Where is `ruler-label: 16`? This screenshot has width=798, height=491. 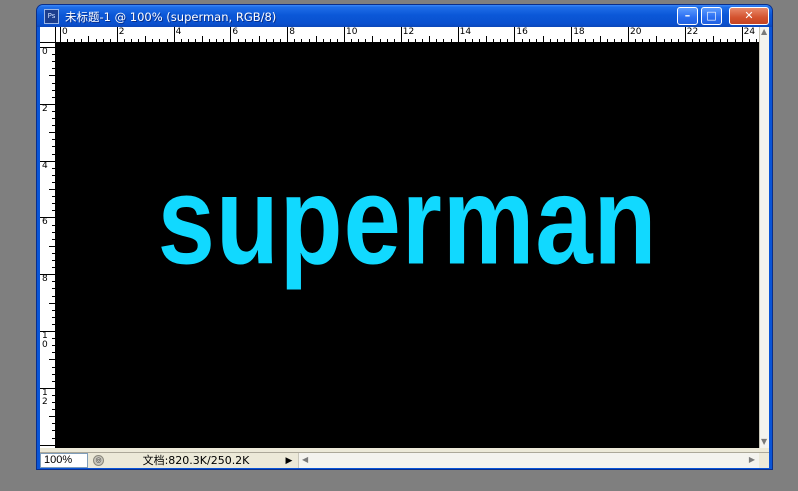 ruler-label: 16 is located at coordinates (522, 32).